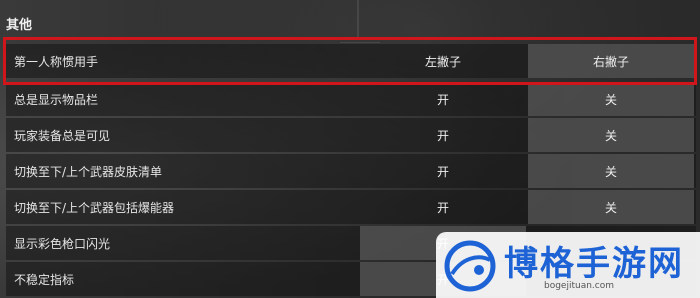  Describe the element at coordinates (44, 279) in the screenshot. I see `setting-label: 不稳定指标` at that location.